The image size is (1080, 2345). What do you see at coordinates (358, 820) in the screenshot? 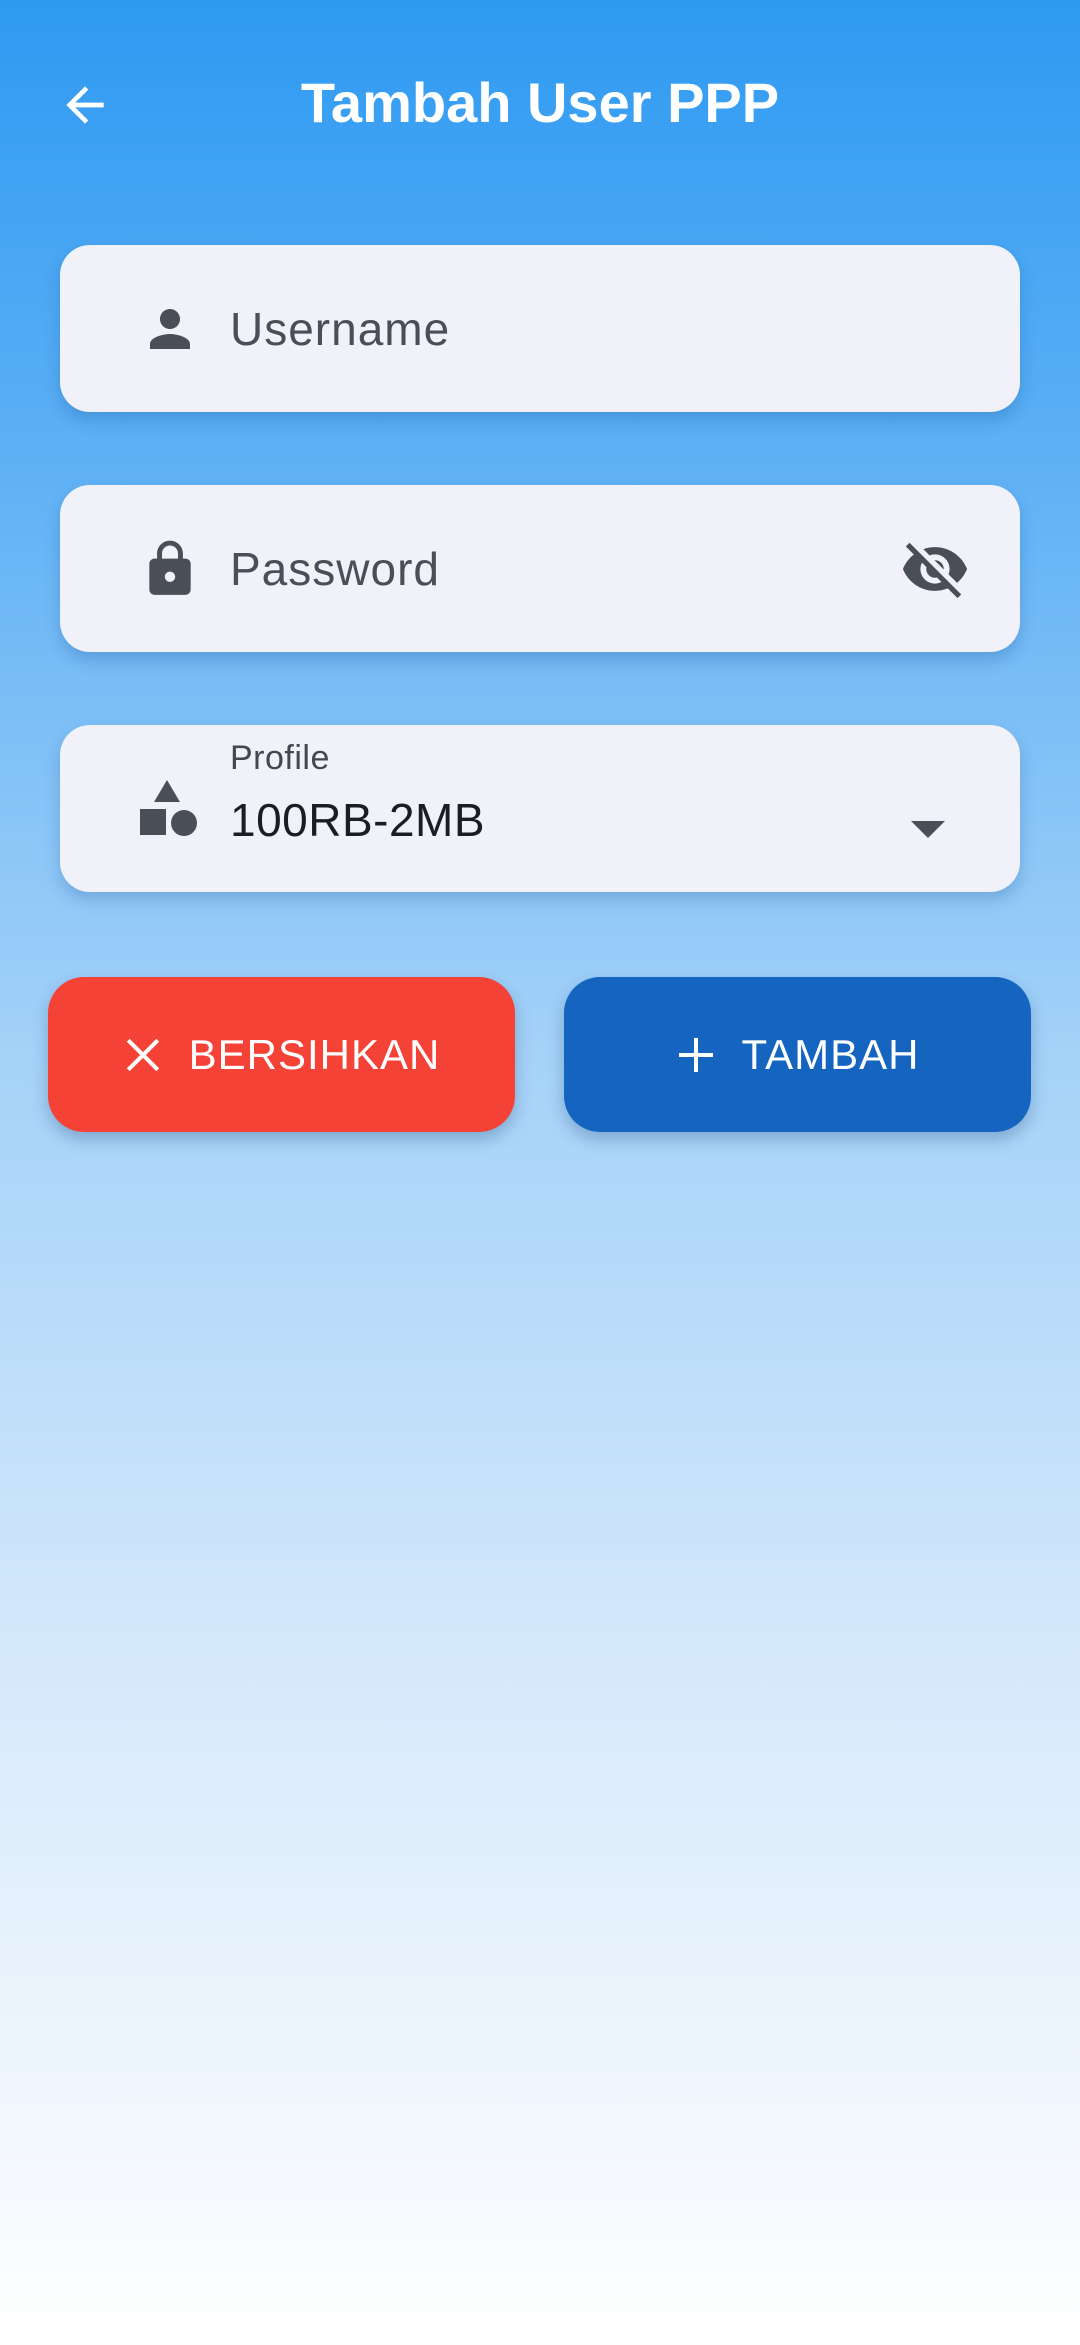
I see `profile-selected-value: 100RB-2MB` at bounding box center [358, 820].